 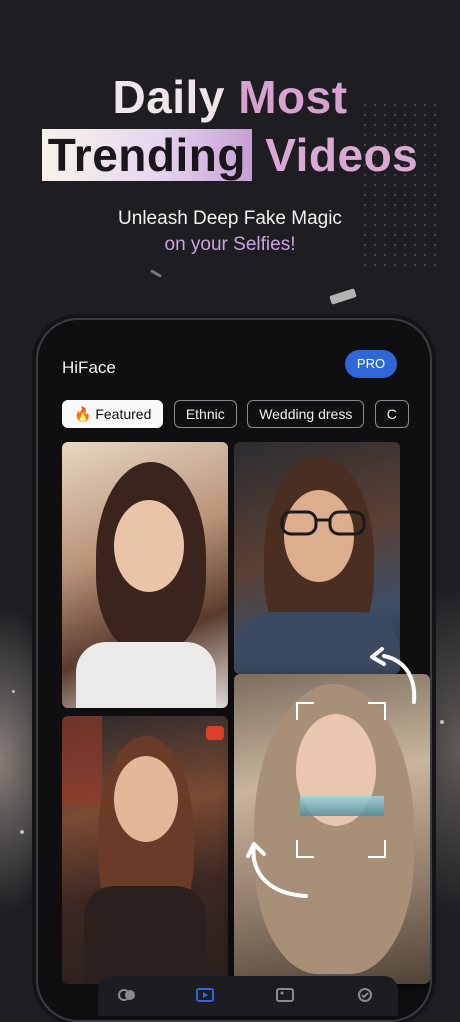 What do you see at coordinates (230, 244) in the screenshot?
I see `hero-subtitle-line2: on your Selfies!` at bounding box center [230, 244].